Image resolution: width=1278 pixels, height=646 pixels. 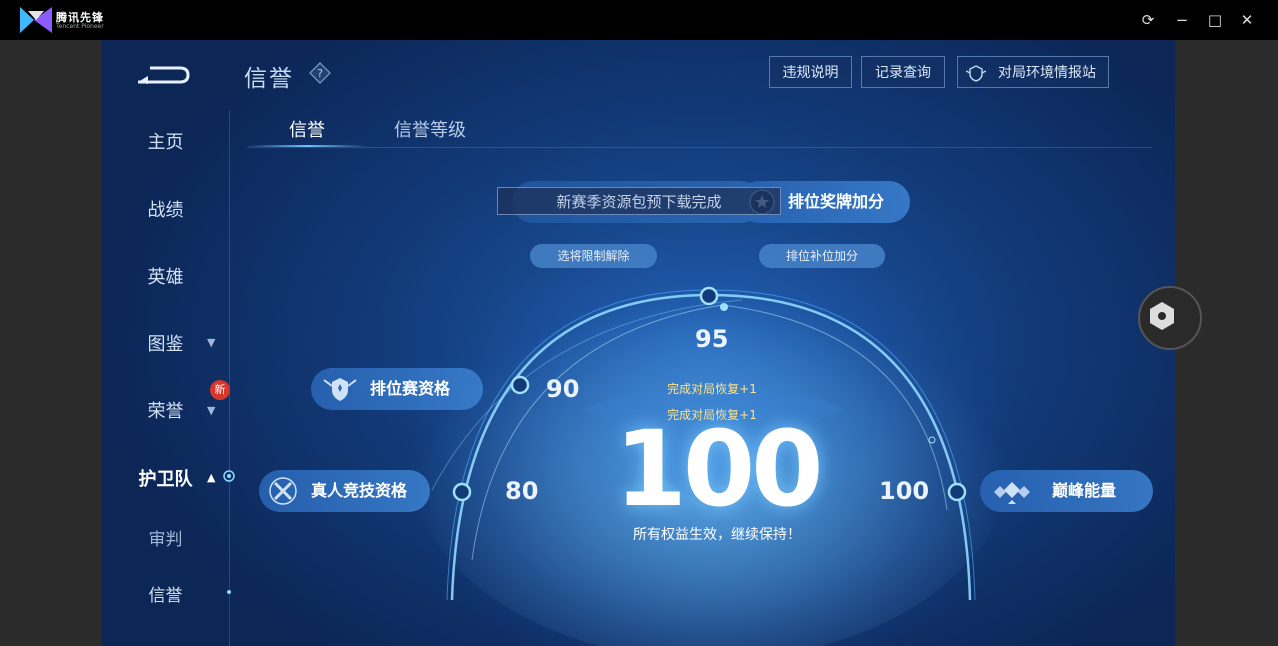 What do you see at coordinates (976, 73) in the screenshot?
I see `shield-wing-icon` at bounding box center [976, 73].